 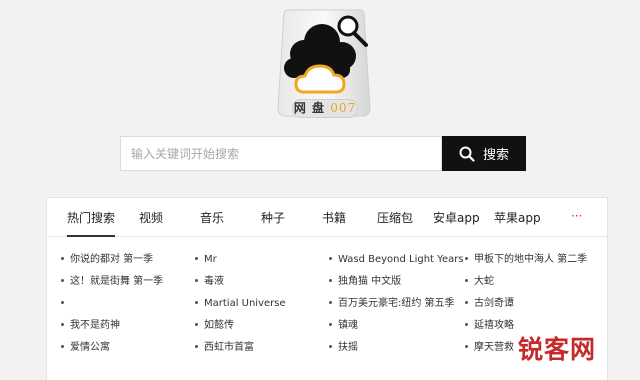 I want to click on hot-search-item: Martial Universe, so click(x=240, y=304).